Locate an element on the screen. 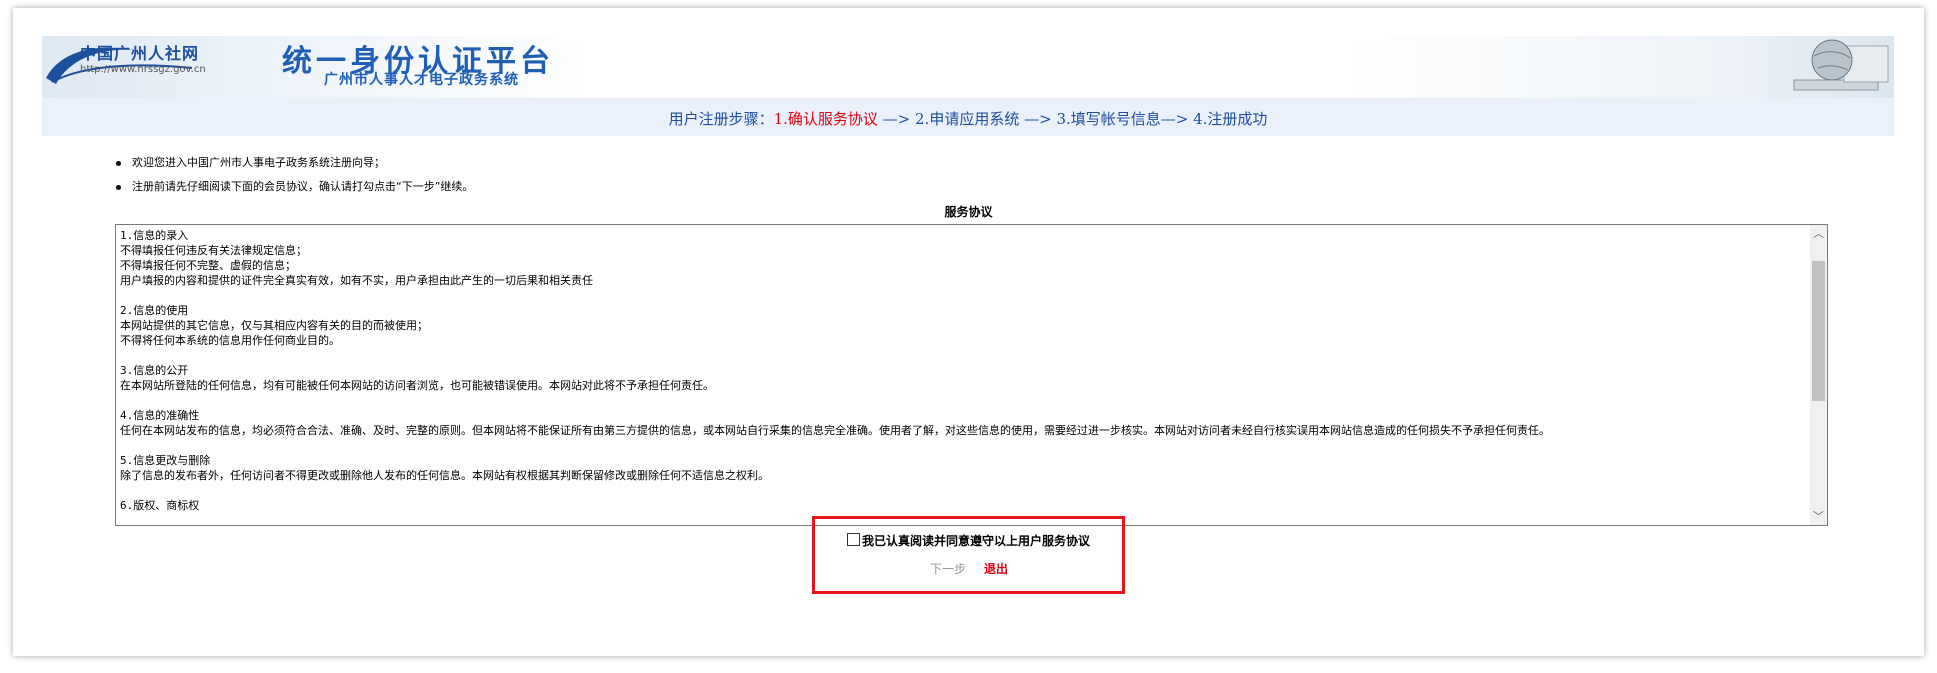  agreement-title: 服务协议 is located at coordinates (968, 212).